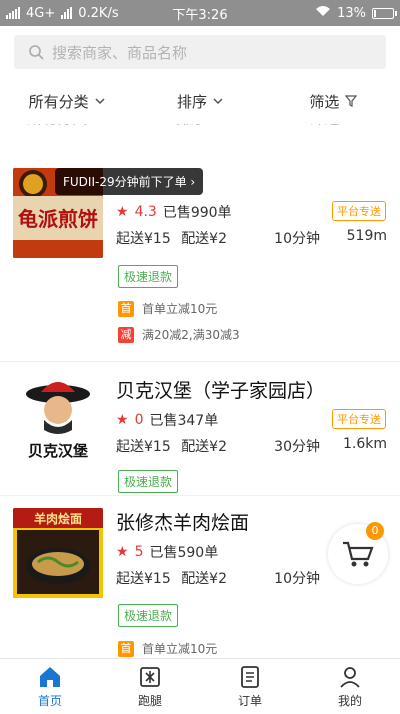 This screenshot has width=400, height=714. I want to click on tab-profile-label: 我的, so click(349, 700).